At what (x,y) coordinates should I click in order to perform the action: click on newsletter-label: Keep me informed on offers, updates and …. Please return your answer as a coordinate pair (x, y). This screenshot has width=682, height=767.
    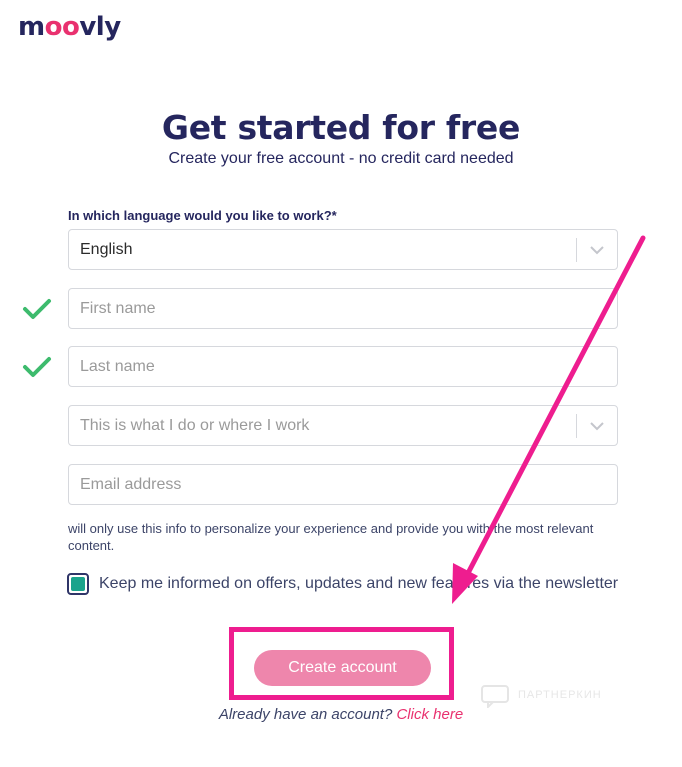
    Looking at the image, I should click on (359, 584).